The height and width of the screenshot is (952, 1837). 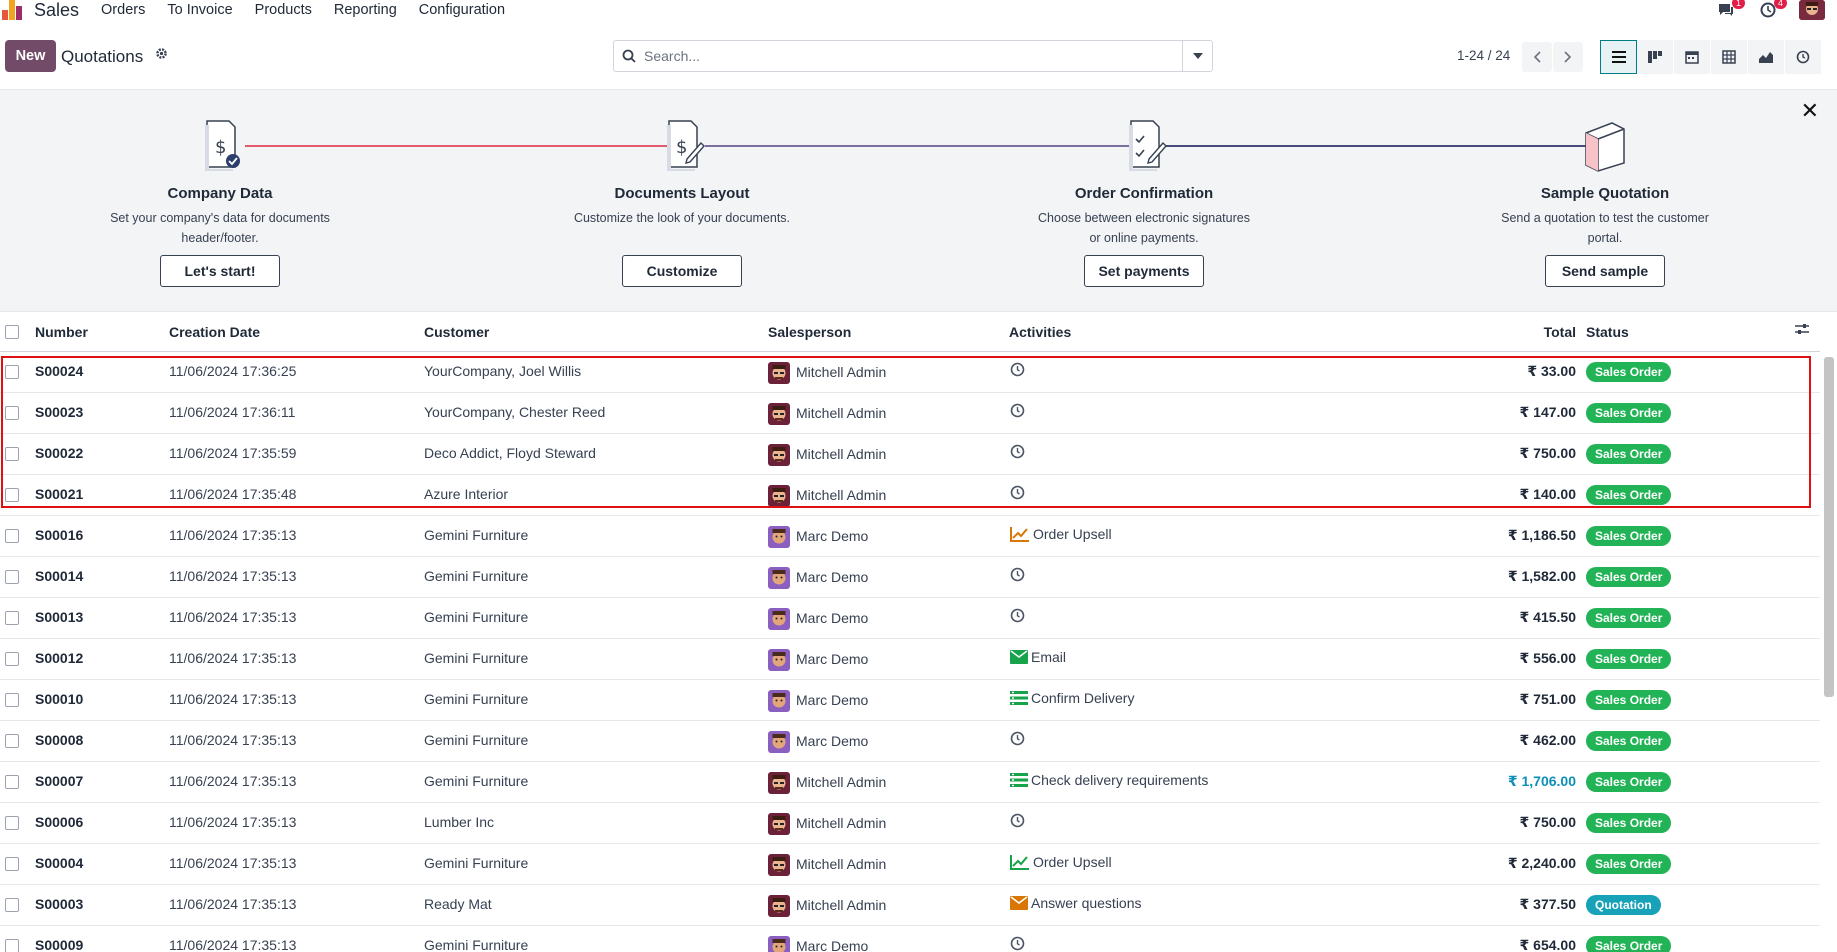 What do you see at coordinates (1605, 271) in the screenshot?
I see `send-sample-button: Send sample` at bounding box center [1605, 271].